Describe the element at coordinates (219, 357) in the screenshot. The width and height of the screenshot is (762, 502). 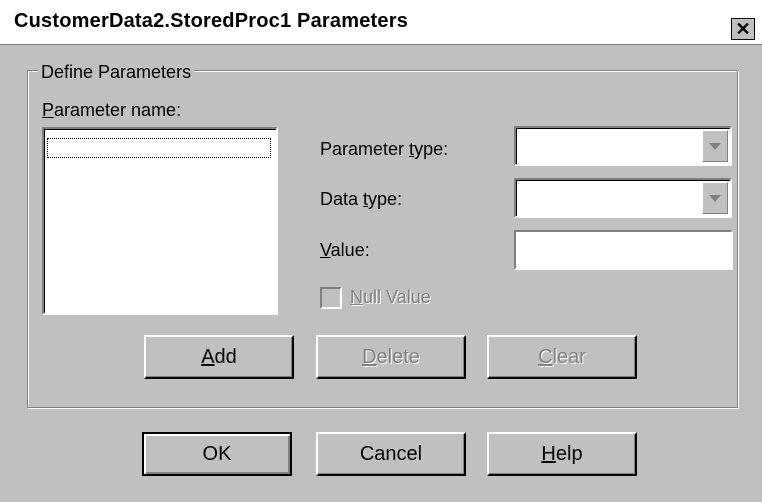
I see `add-button: Add` at that location.